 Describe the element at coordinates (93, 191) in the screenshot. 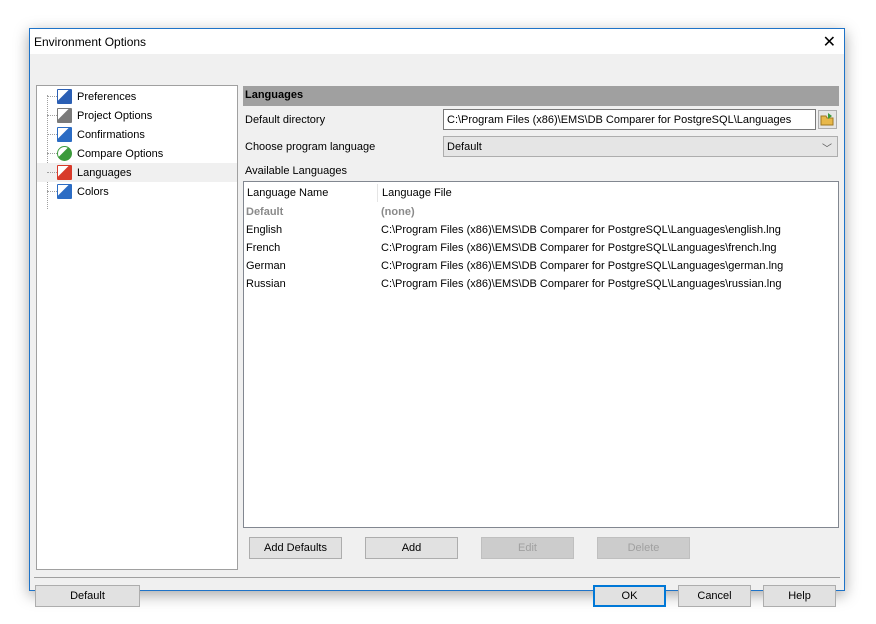

I see `tree-item-label: Colors` at that location.